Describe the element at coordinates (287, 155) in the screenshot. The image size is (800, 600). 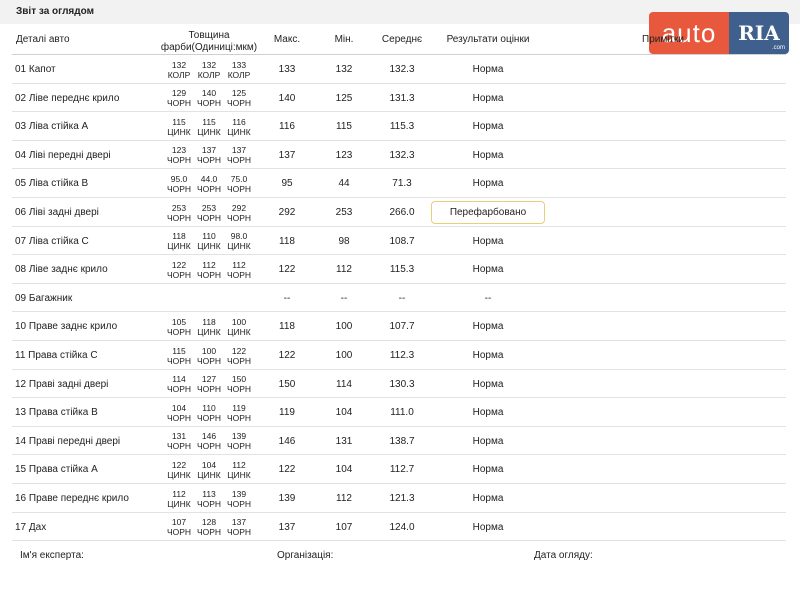
I see `max-value: 137` at that location.